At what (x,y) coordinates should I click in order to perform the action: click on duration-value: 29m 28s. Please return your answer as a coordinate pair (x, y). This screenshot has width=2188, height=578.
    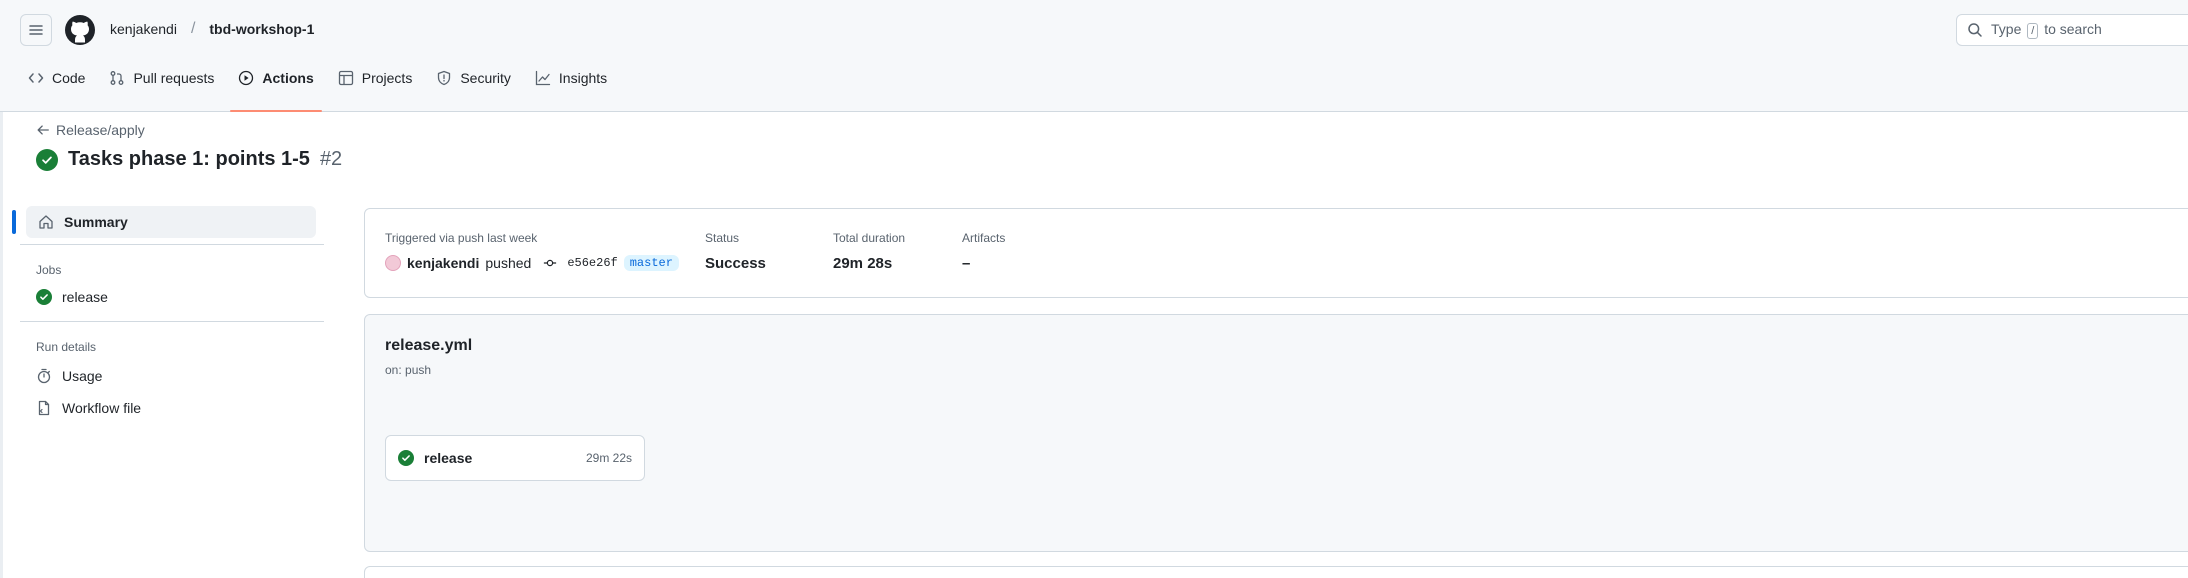
    Looking at the image, I should click on (863, 263).